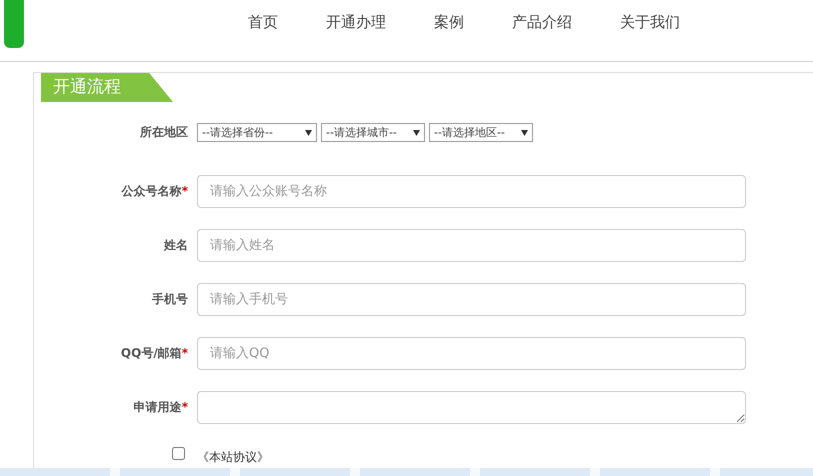 The image size is (813, 476). I want to click on input-field: 请输入QQ, so click(471, 353).